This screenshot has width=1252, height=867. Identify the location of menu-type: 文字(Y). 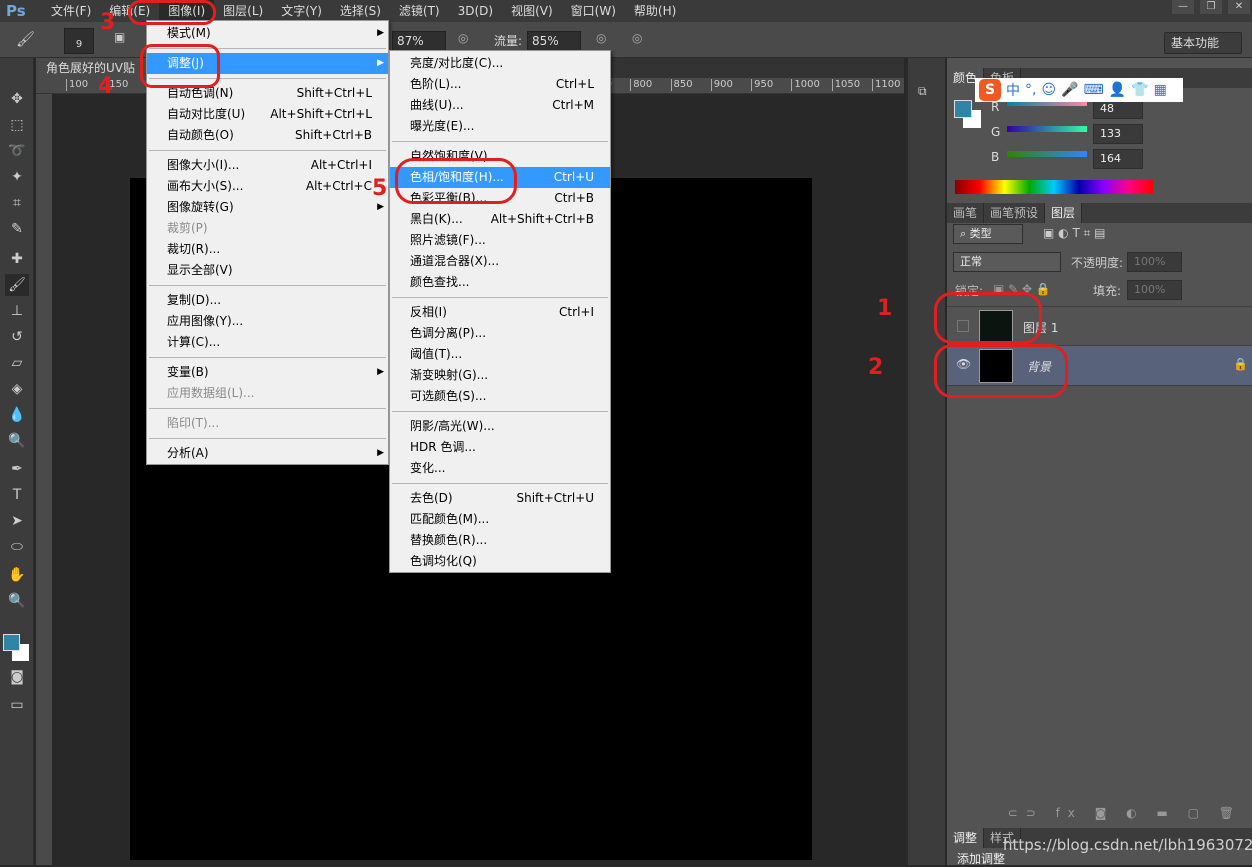
(301, 11).